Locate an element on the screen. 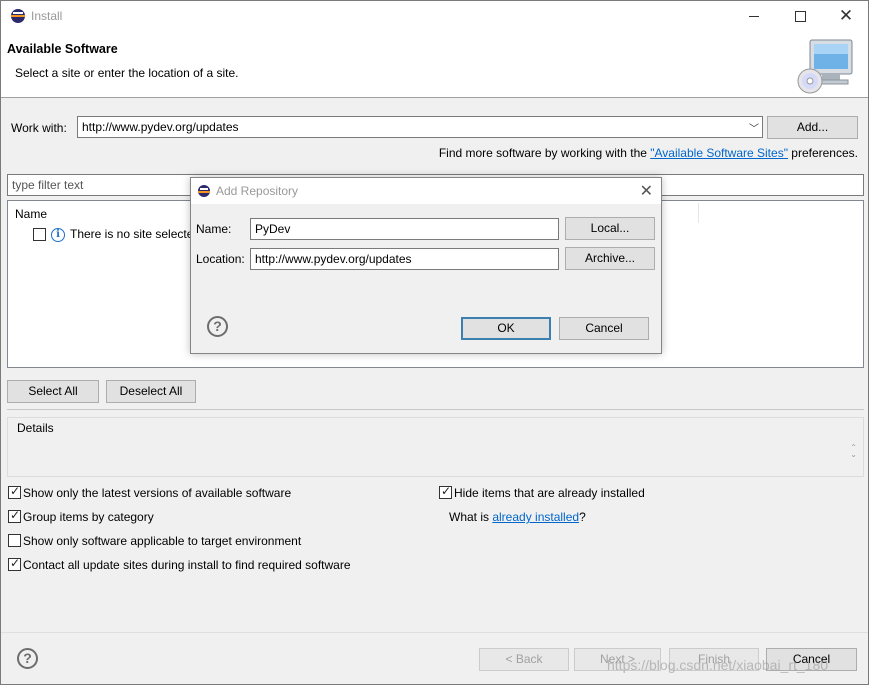 Image resolution: width=869 pixels, height=685 pixels. filter-placeholder: type filter text is located at coordinates (48, 185).